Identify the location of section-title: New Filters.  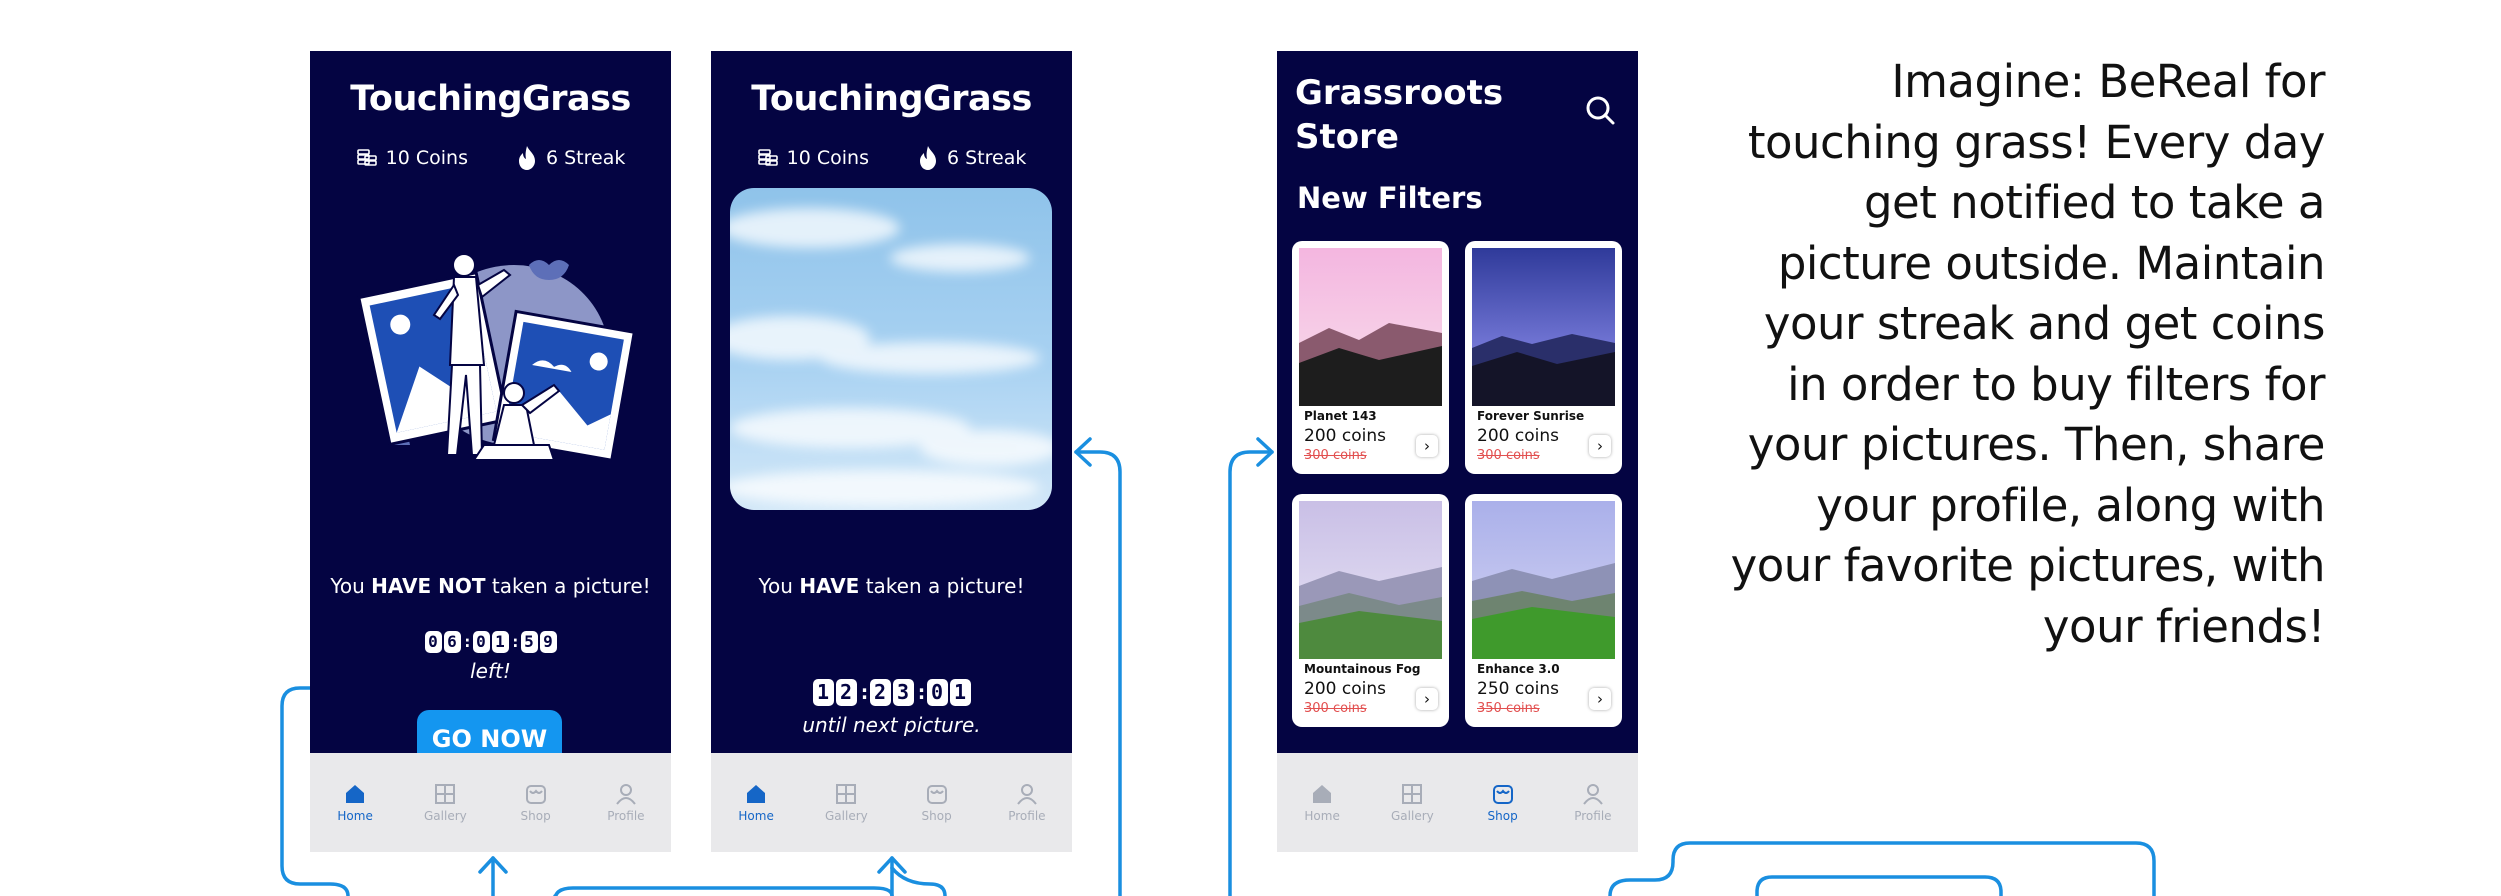
(1390, 198).